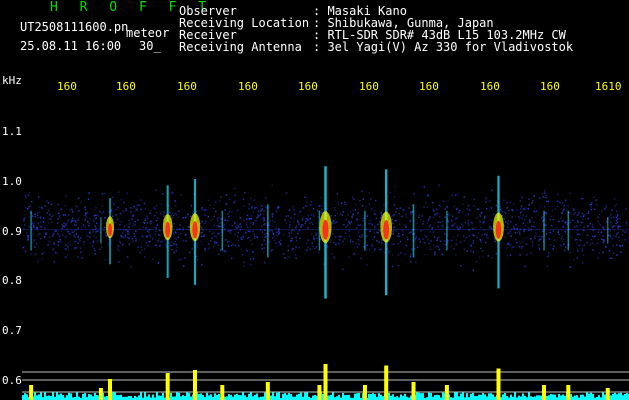  I want to click on activity-spike, so click(325, 382).